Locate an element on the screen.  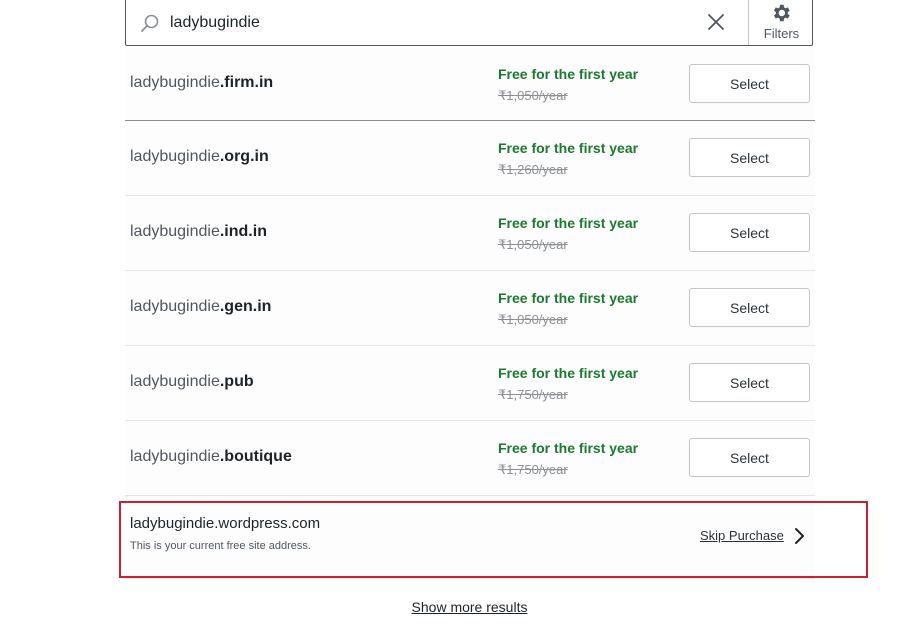
skip-purchase-link: Skip Purchase is located at coordinates (742, 535).